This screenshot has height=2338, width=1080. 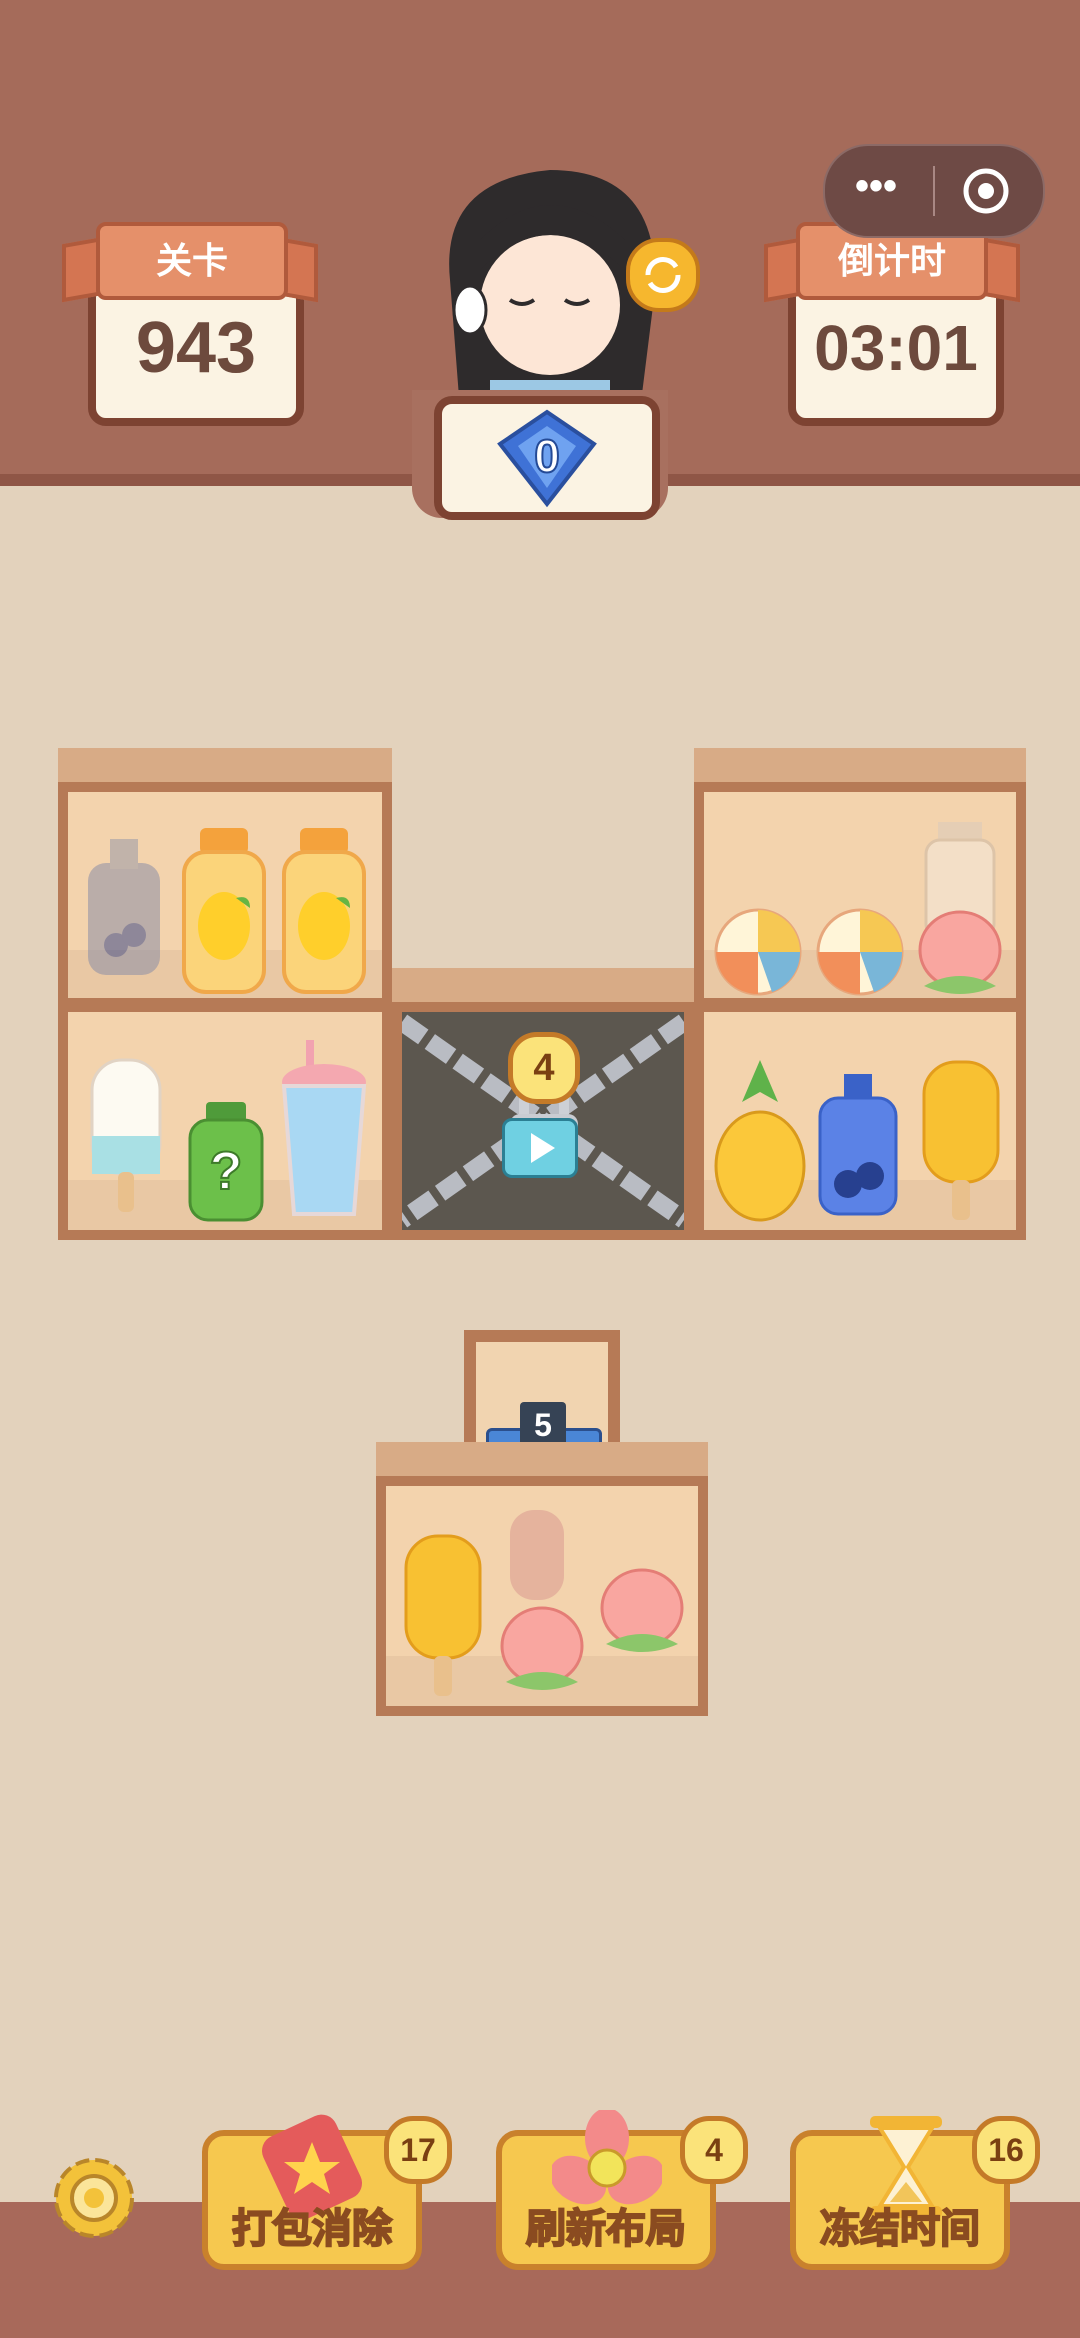 I want to click on shuffle-layout-count: 4, so click(x=714, y=2150).